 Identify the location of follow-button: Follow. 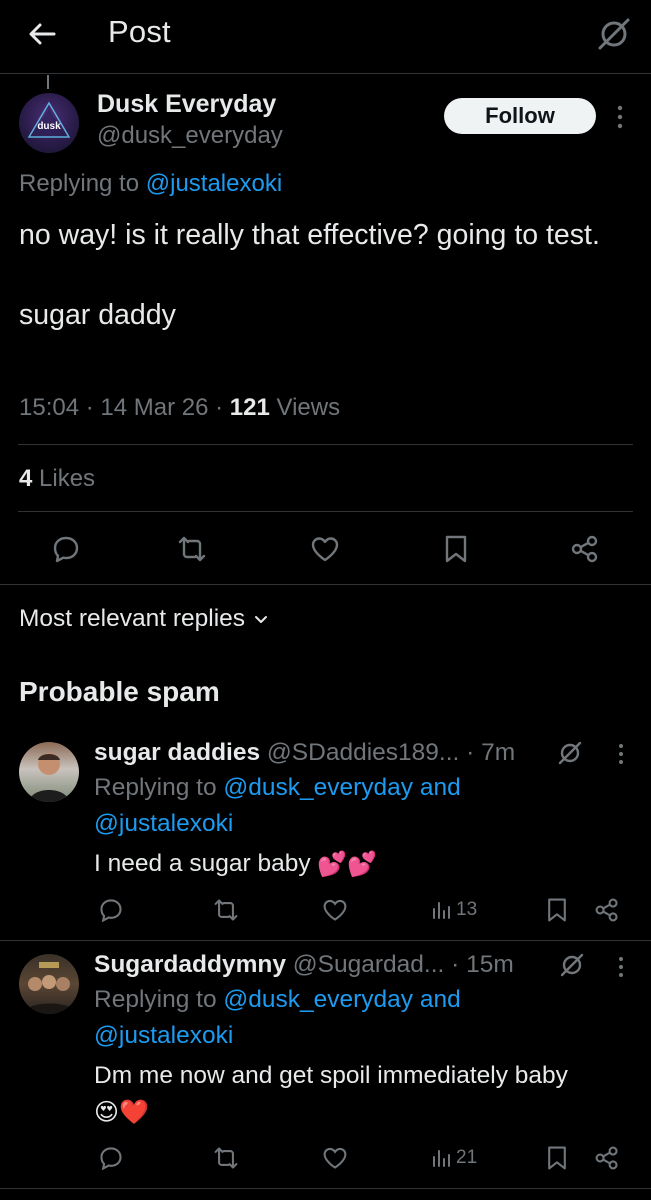
(520, 116).